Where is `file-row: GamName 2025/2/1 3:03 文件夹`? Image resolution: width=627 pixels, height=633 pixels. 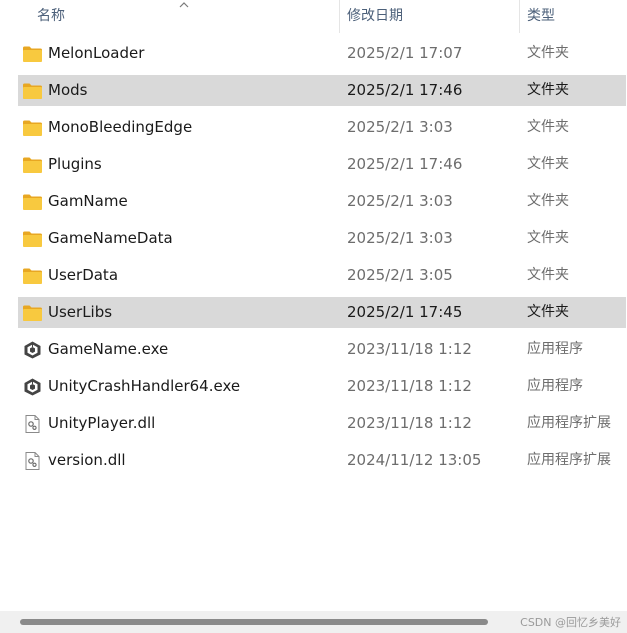
file-row: GamName 2025/2/1 3:03 文件夹 is located at coordinates (322, 201).